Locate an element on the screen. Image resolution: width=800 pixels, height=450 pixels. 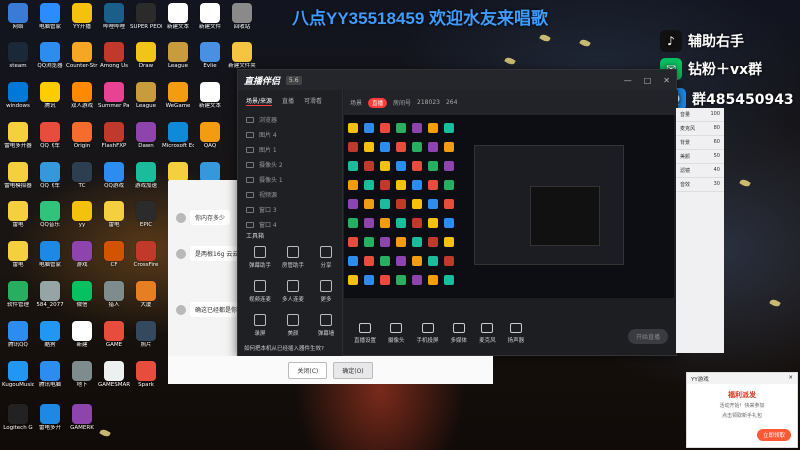
desktop-icon: 猎人 is located at coordinates (114, 295).